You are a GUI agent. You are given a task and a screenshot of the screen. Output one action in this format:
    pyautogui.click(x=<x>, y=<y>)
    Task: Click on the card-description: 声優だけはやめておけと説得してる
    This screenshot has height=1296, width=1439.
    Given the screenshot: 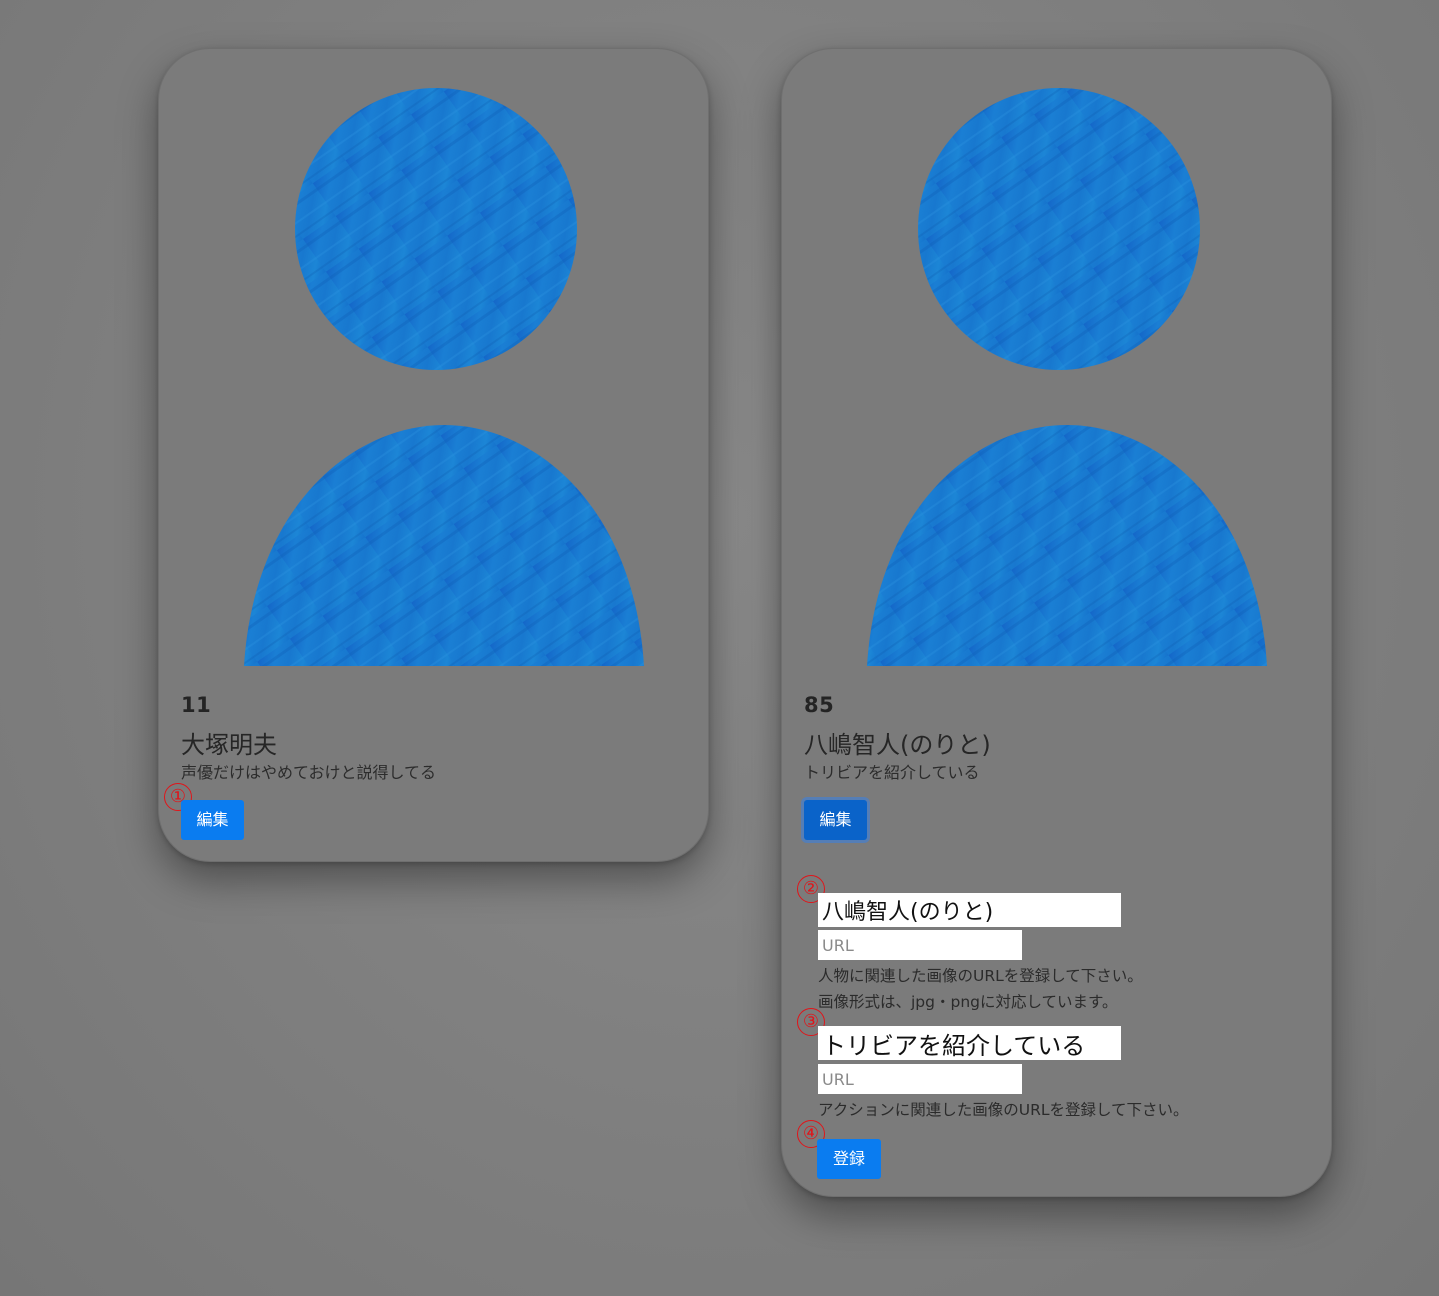 What is the action you would take?
    pyautogui.click(x=309, y=772)
    